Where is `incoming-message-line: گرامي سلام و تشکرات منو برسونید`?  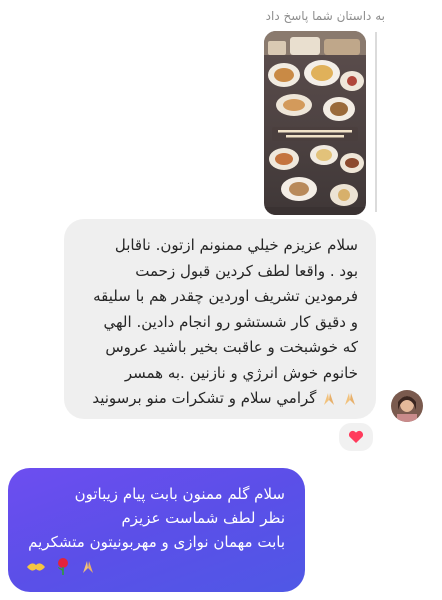
incoming-message-line: گرامي سلام و تشکرات منو برسونید is located at coordinates (217, 399).